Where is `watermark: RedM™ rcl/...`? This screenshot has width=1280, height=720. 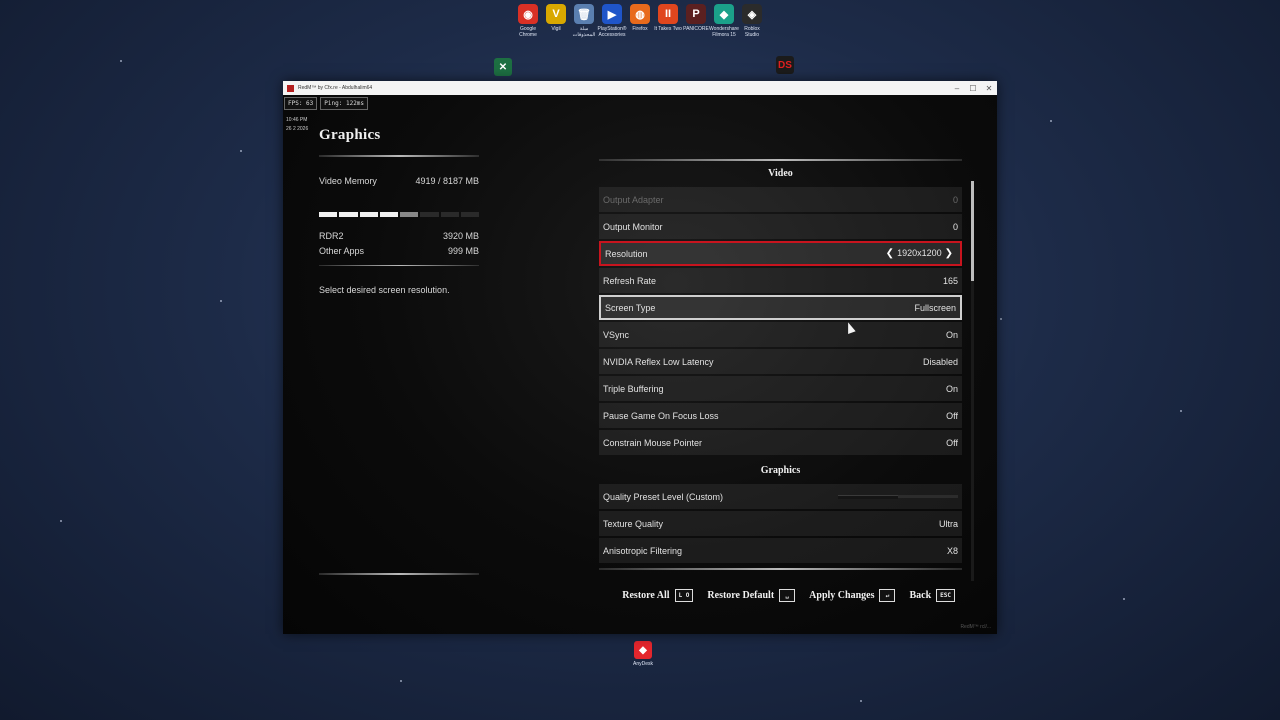 watermark: RedM™ rcl/... is located at coordinates (975, 627).